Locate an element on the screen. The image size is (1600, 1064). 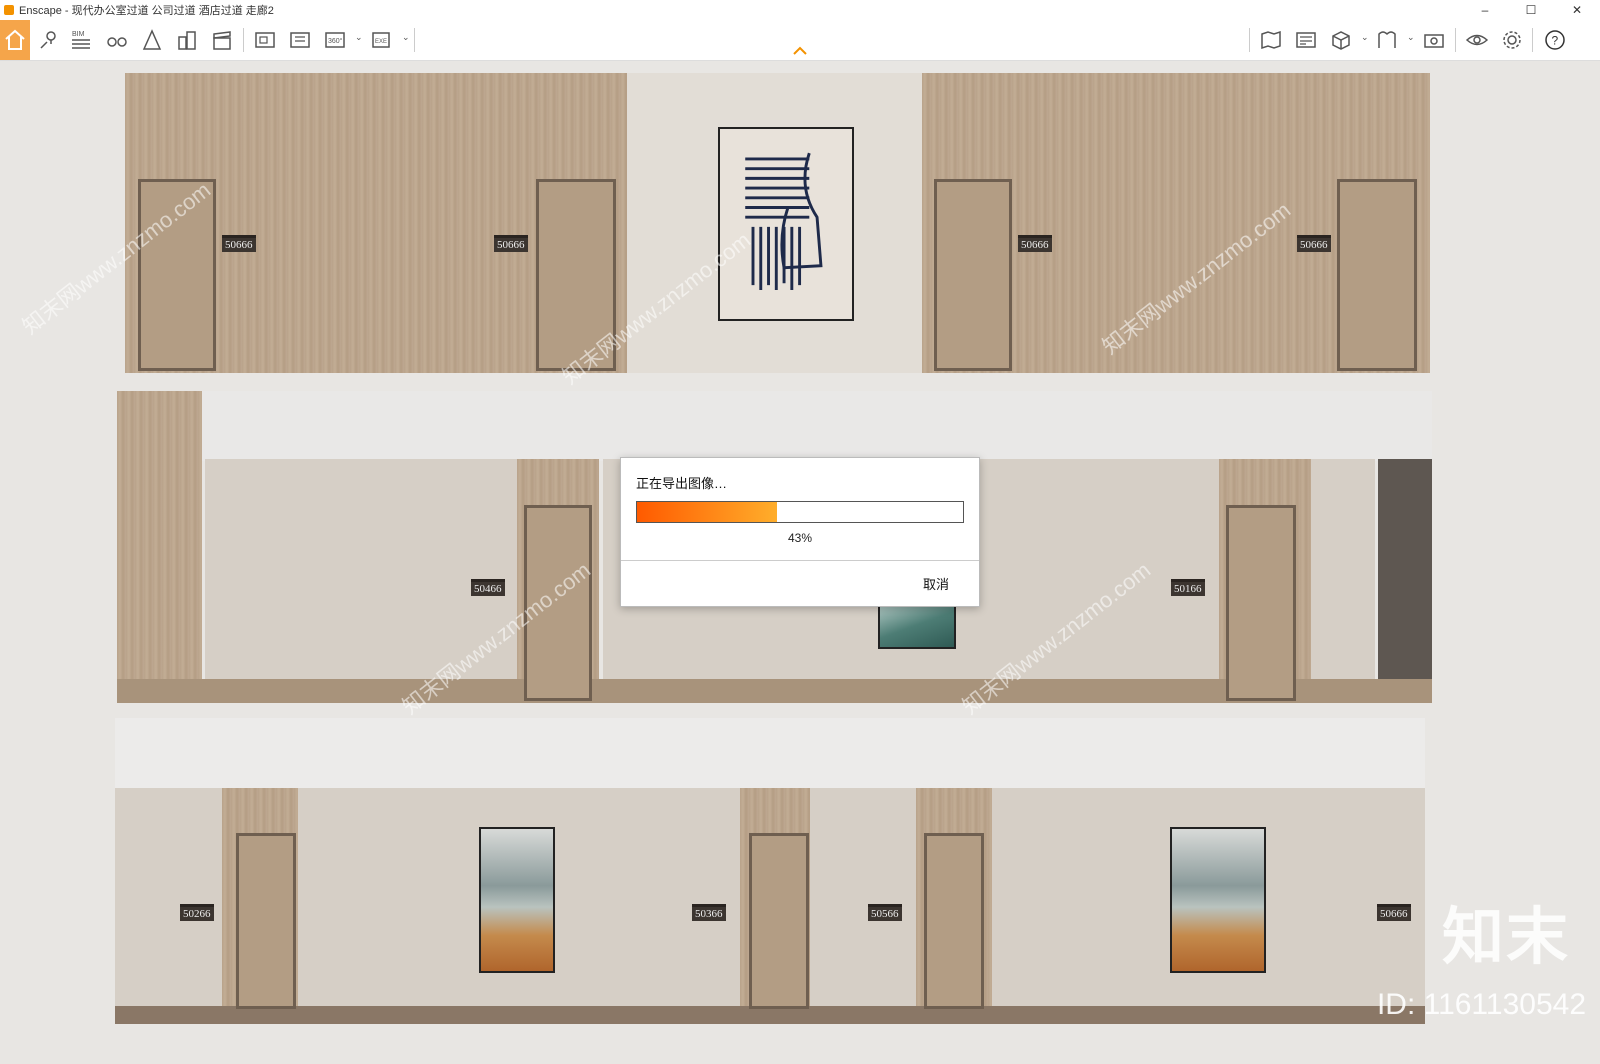
close-button: ✕ is located at coordinates (1577, 10).